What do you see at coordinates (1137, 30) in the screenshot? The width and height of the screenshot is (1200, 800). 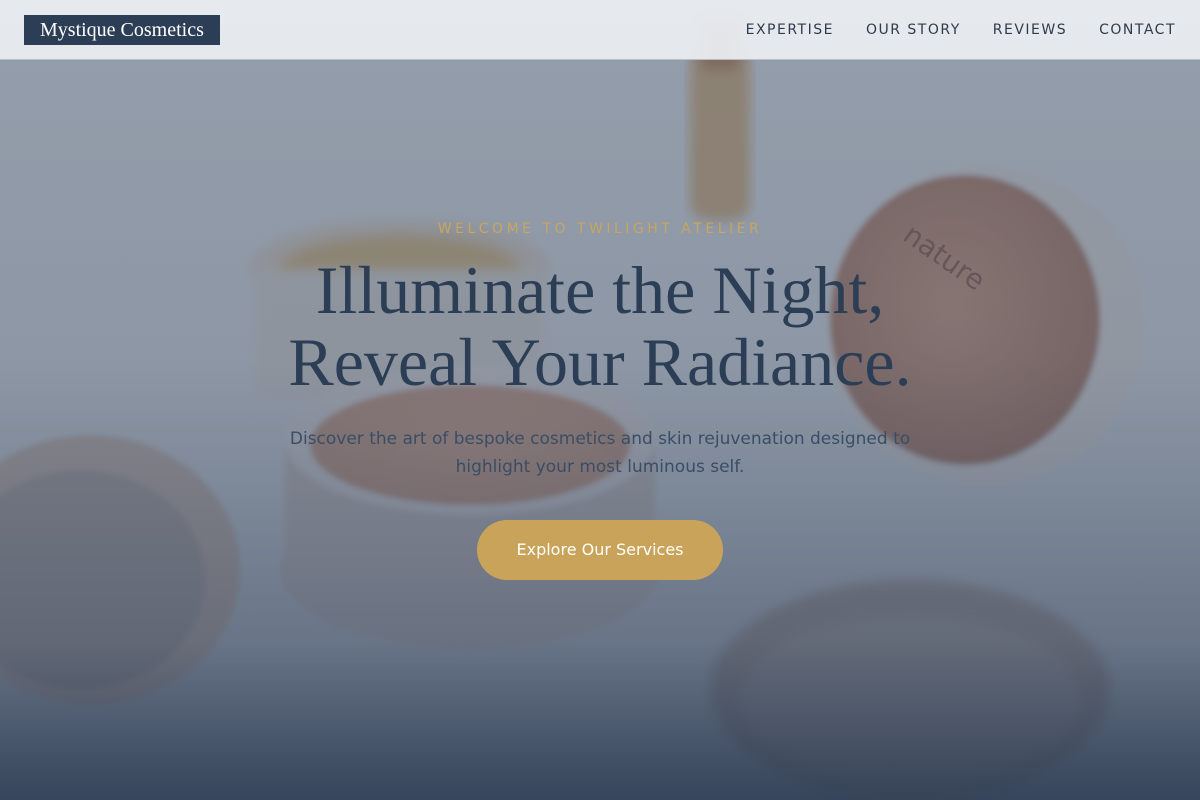 I see `nav-link-contact: CONTACT` at bounding box center [1137, 30].